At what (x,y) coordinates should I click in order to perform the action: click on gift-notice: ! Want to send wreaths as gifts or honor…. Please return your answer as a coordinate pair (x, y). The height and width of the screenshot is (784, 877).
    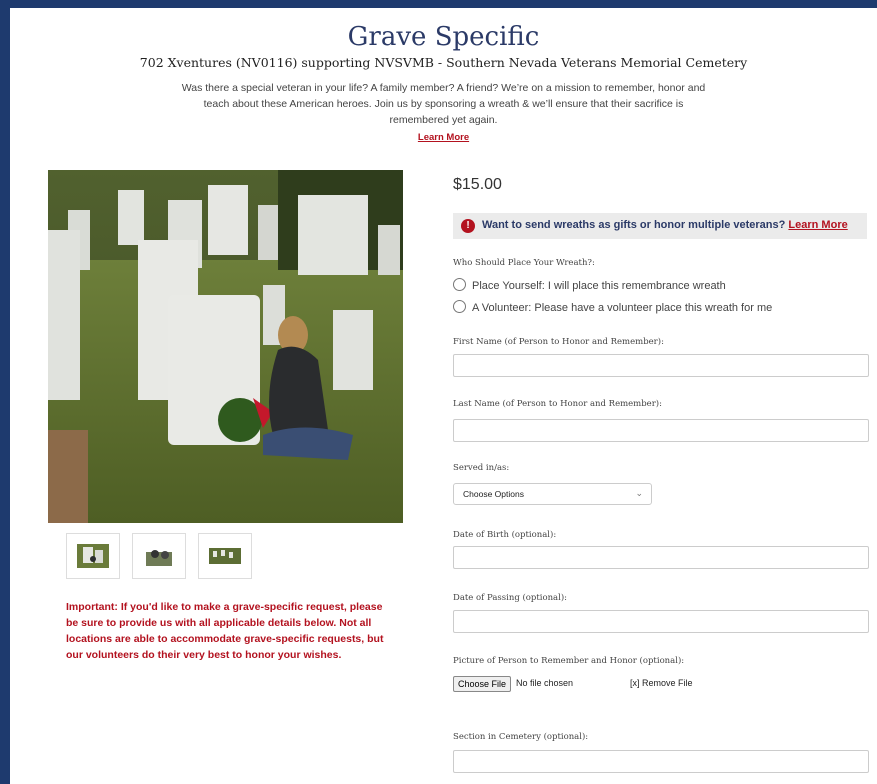
    Looking at the image, I should click on (660, 226).